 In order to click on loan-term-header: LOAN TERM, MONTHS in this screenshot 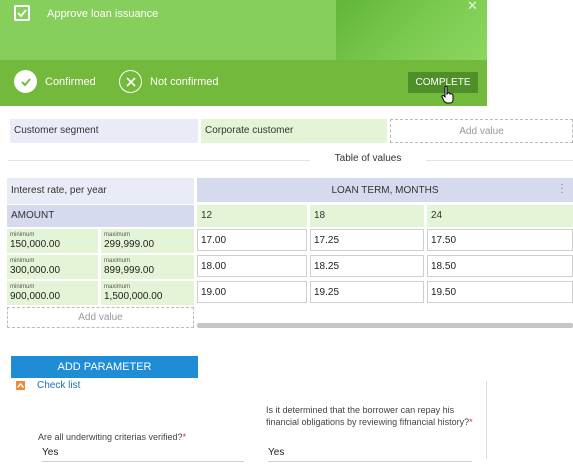, I will do `click(385, 190)`.